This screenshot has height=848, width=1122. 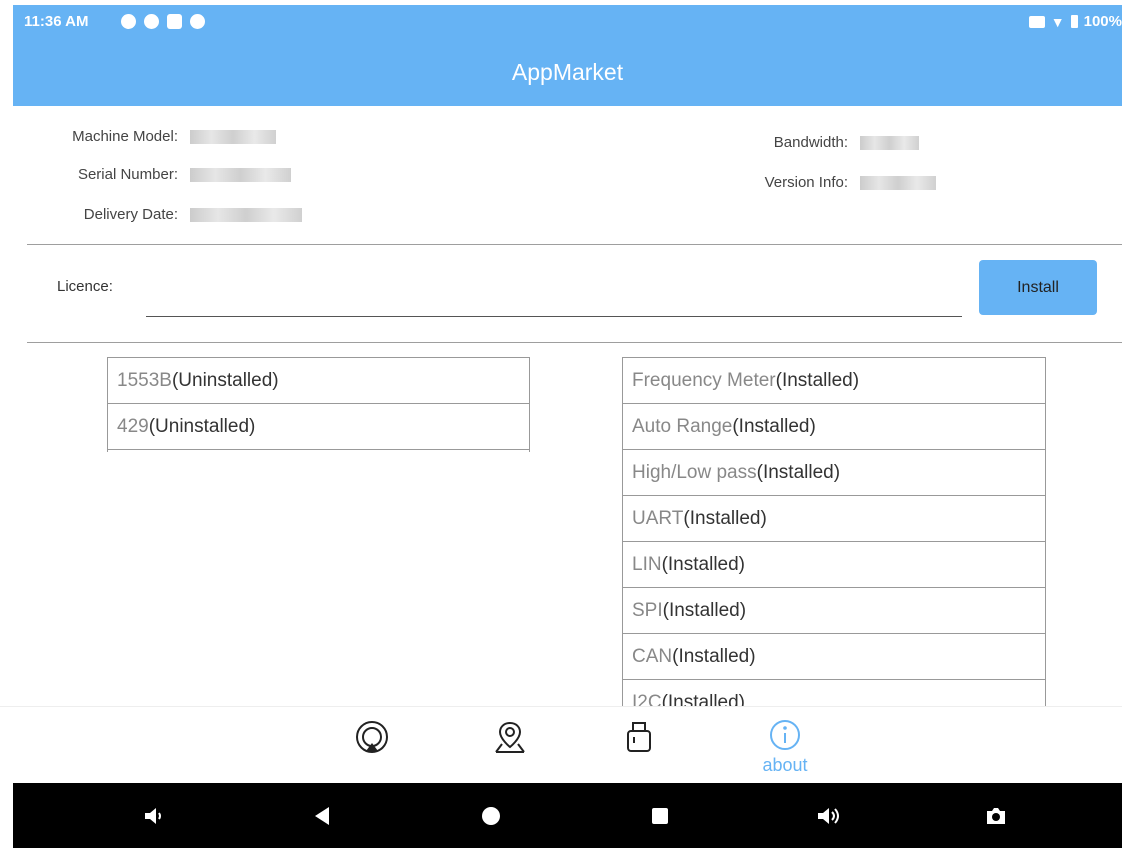 I want to click on about-label: about, so click(x=785, y=765).